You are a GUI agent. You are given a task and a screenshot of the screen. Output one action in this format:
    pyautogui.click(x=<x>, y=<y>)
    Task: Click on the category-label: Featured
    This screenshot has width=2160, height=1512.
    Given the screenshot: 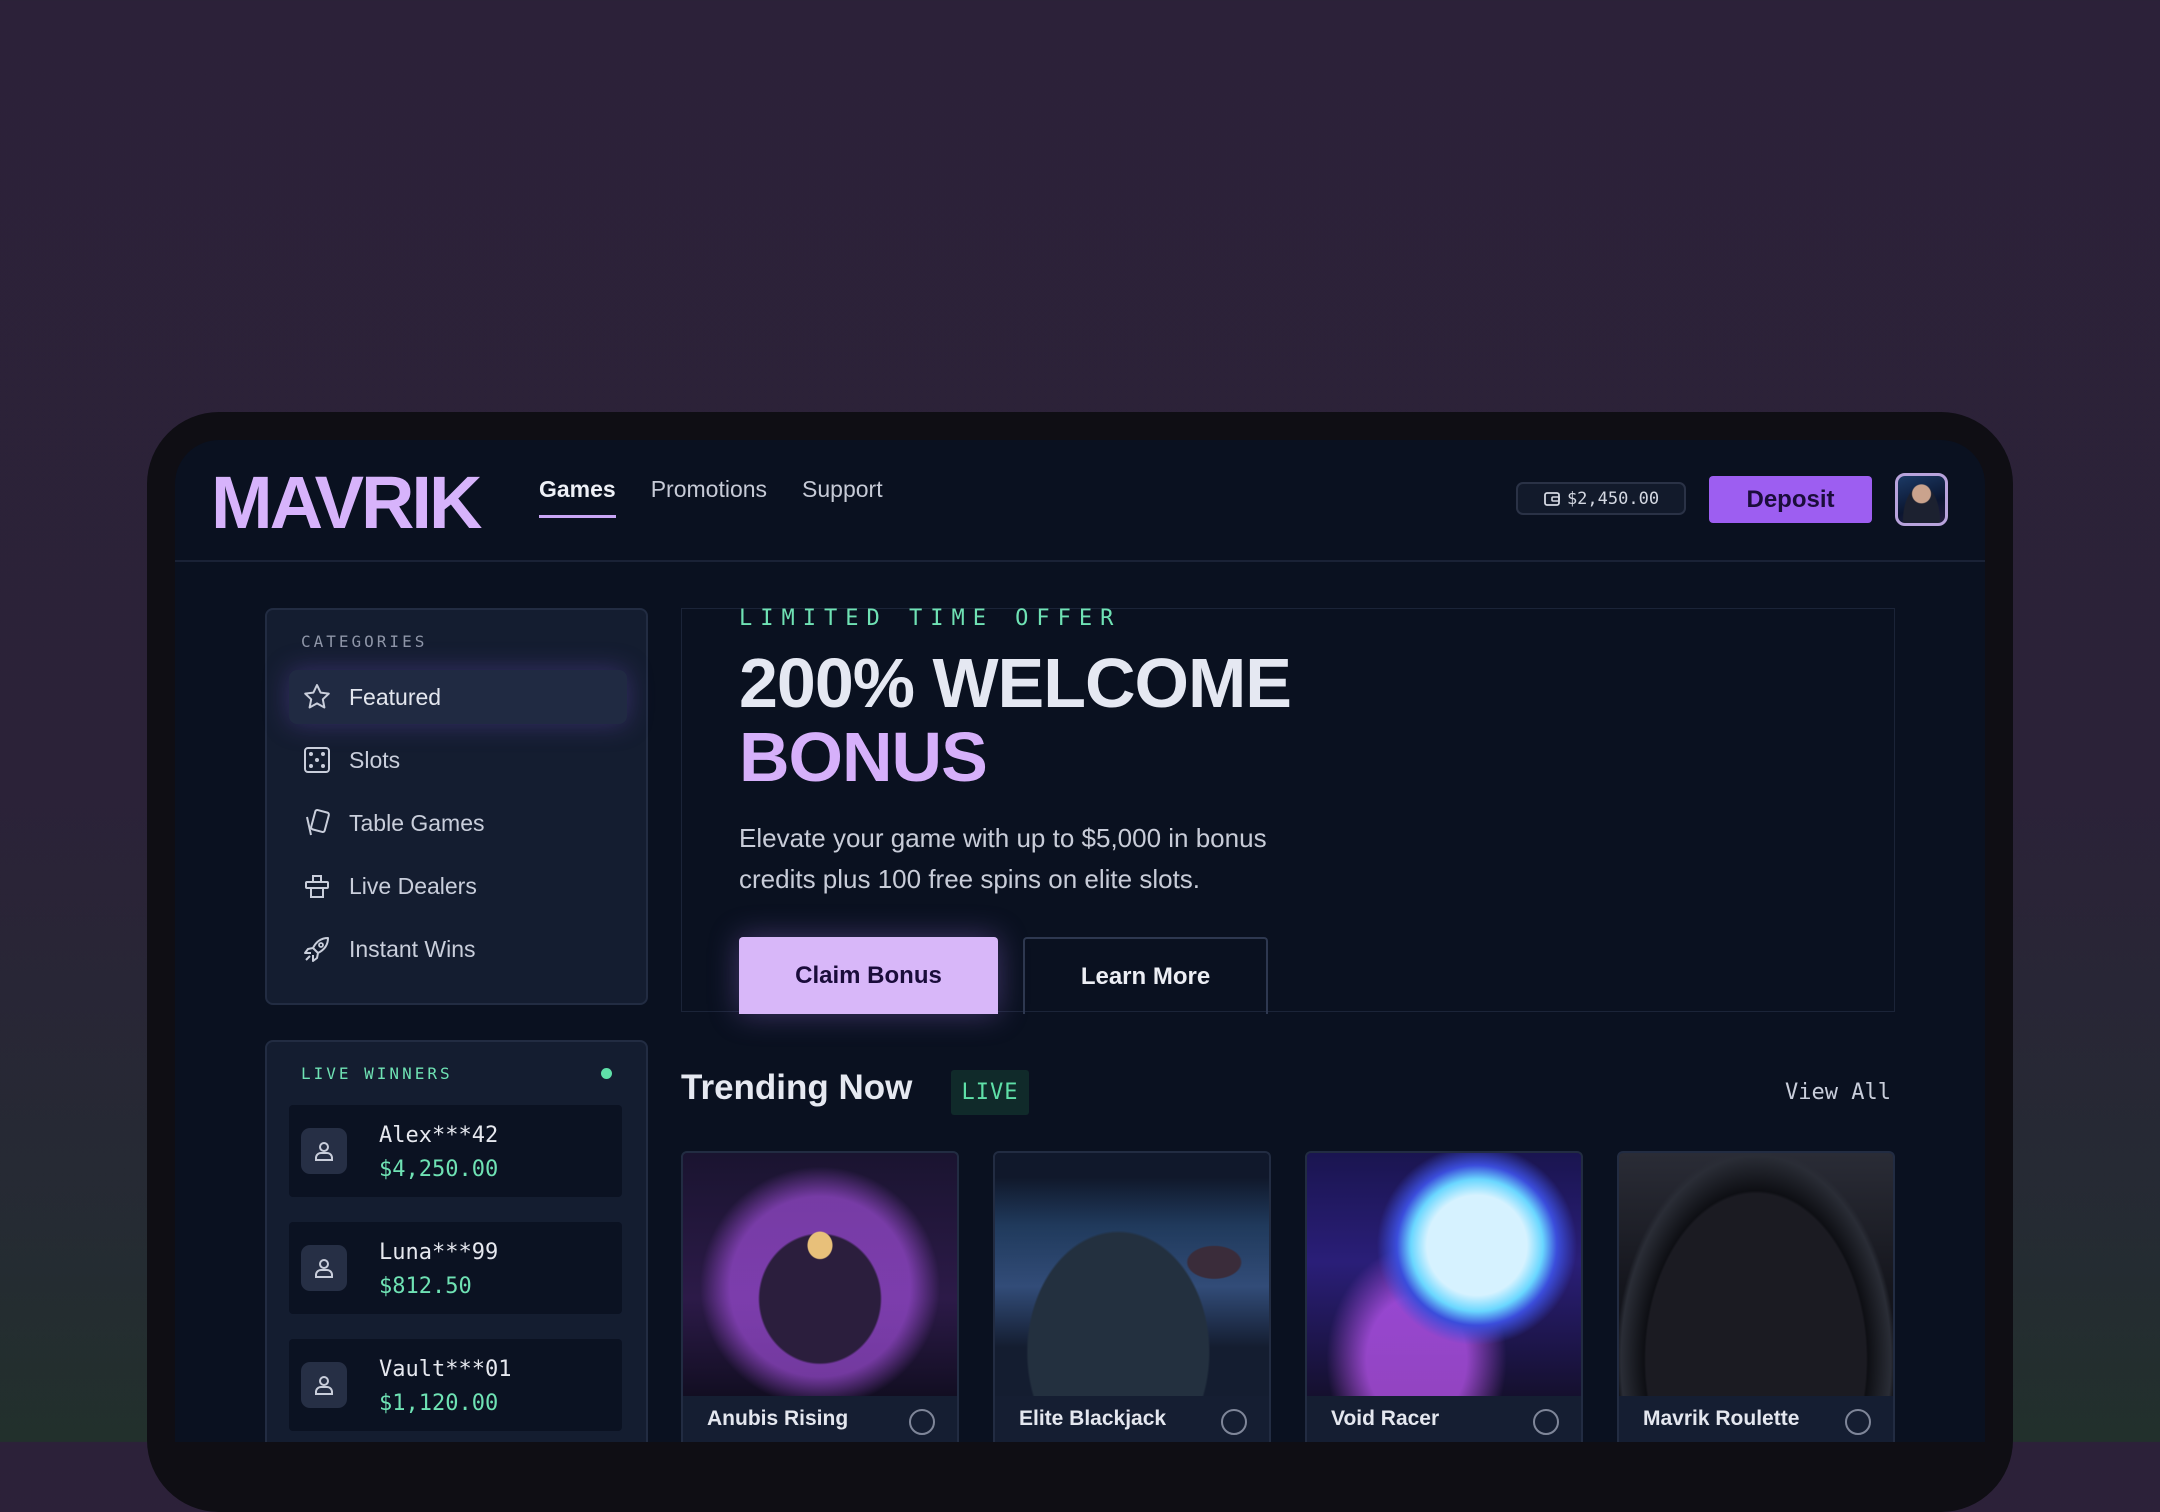 What is the action you would take?
    pyautogui.click(x=395, y=696)
    